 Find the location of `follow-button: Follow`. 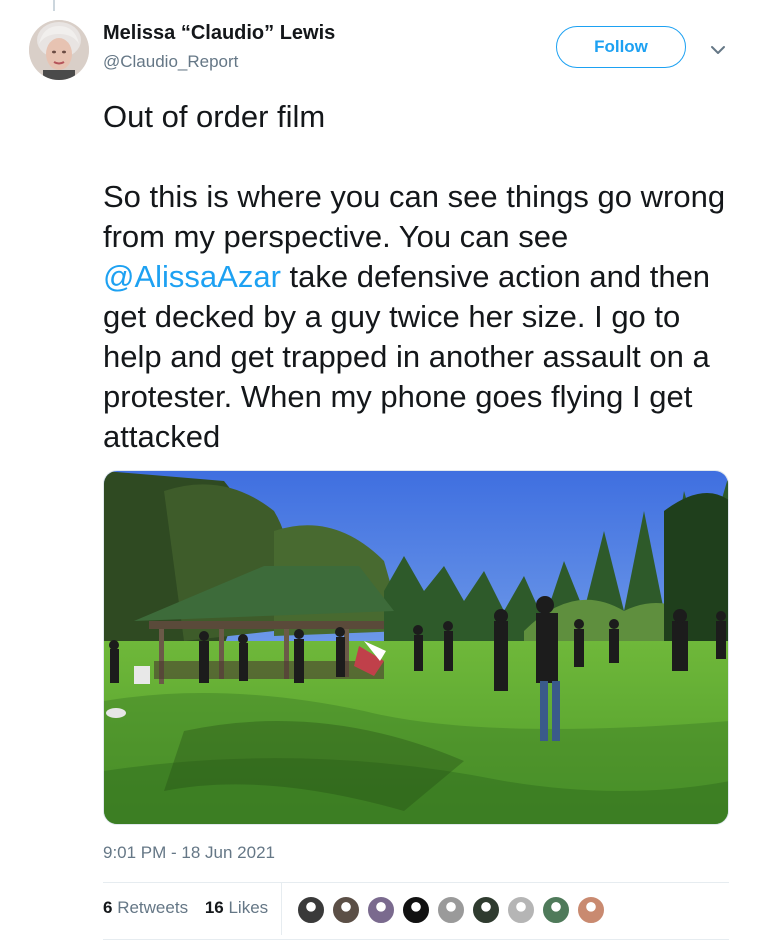

follow-button: Follow is located at coordinates (621, 47).